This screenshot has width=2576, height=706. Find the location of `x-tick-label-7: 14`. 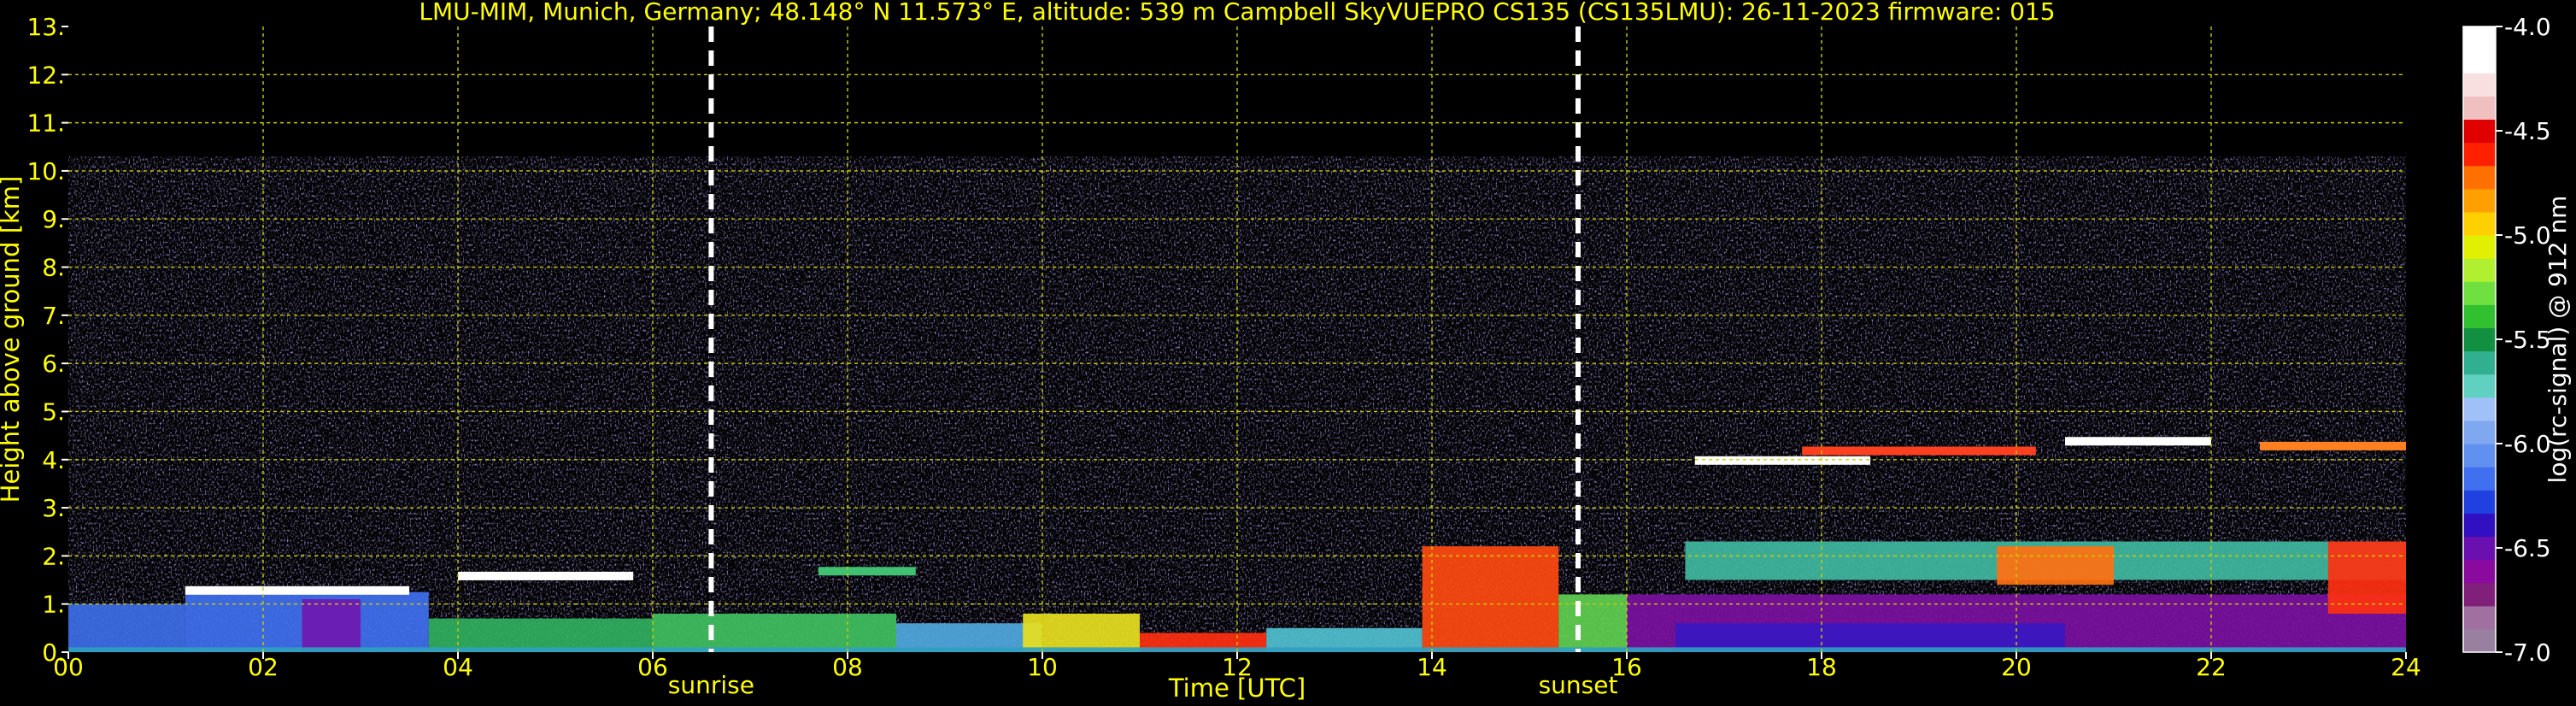

x-tick-label-7: 14 is located at coordinates (1432, 667).